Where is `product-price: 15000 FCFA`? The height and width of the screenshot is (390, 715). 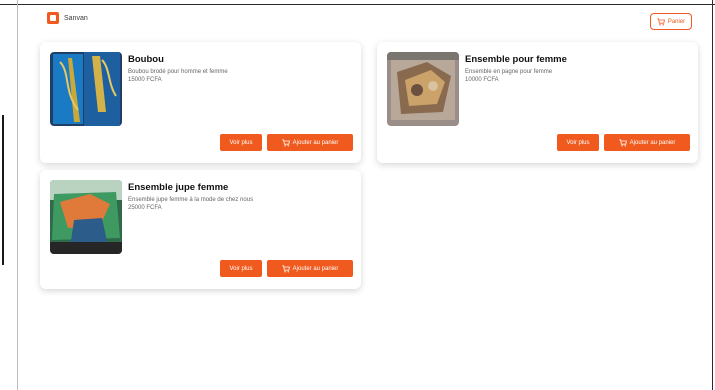 product-price: 15000 FCFA is located at coordinates (145, 80).